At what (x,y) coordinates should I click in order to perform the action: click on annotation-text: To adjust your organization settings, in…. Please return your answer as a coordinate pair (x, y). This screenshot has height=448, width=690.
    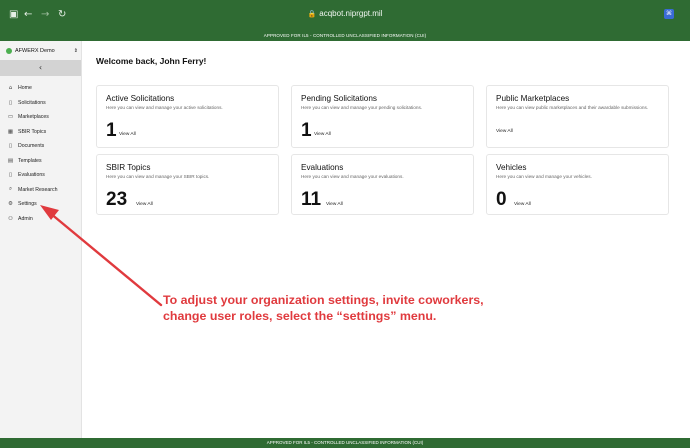
    Looking at the image, I should click on (348, 308).